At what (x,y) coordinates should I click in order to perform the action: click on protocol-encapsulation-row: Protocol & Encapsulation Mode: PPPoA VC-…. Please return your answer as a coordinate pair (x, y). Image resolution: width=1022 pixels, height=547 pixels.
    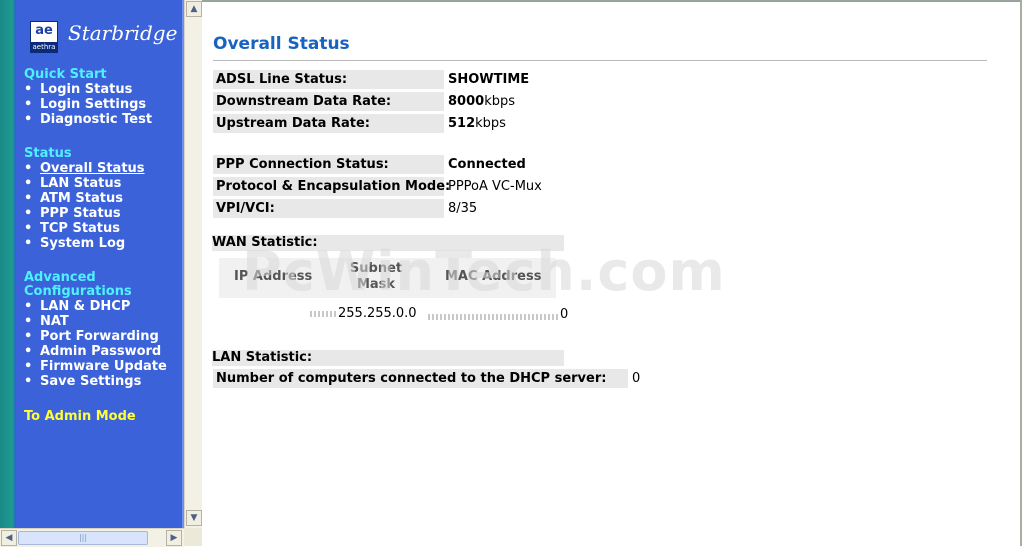
    Looking at the image, I should click on (413, 186).